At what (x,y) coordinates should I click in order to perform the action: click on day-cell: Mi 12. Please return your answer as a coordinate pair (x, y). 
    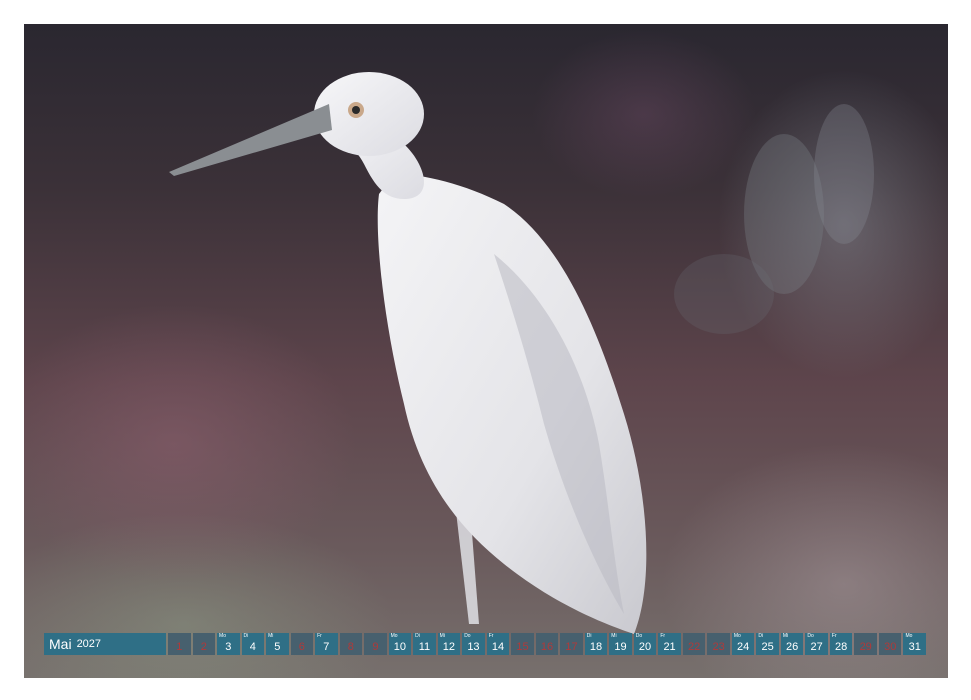
    Looking at the image, I should click on (449, 644).